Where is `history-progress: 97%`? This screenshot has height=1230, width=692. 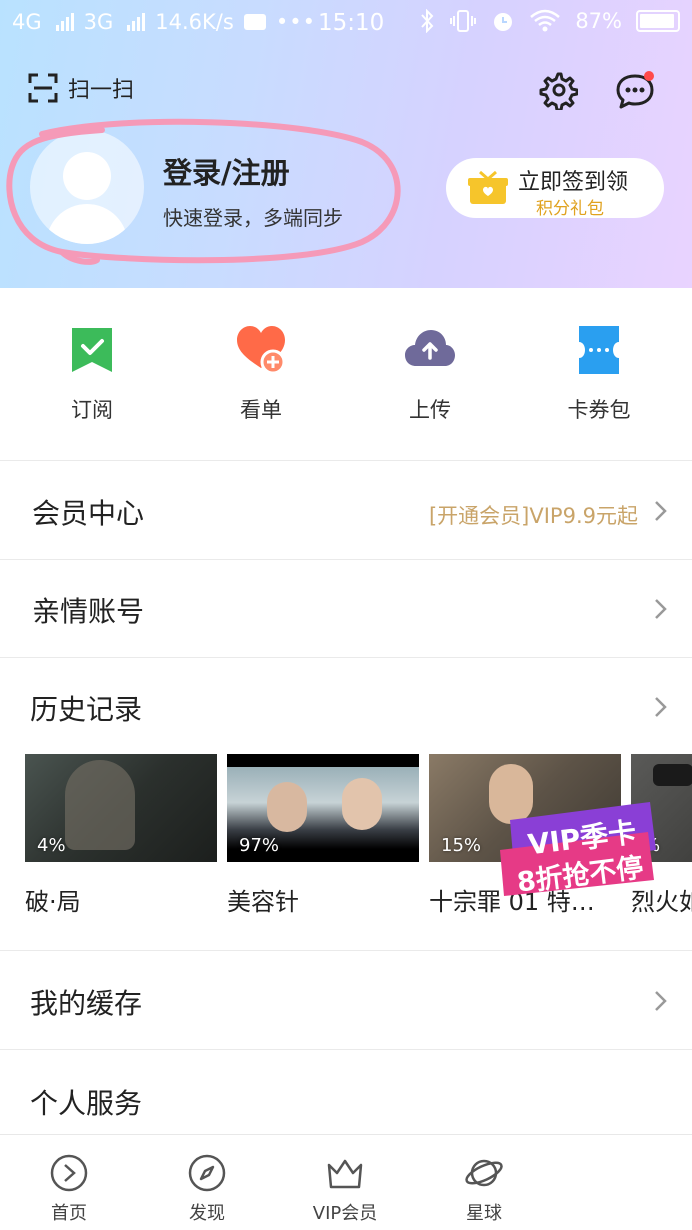 history-progress: 97% is located at coordinates (259, 845).